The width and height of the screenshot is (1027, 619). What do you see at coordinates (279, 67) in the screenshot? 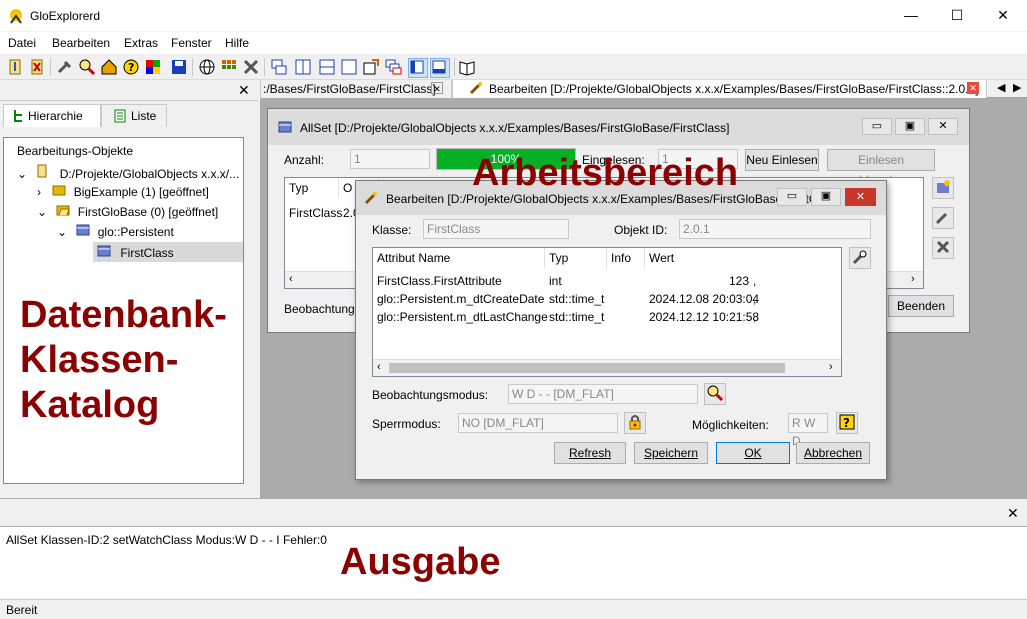
I see `cascade-icon` at bounding box center [279, 67].